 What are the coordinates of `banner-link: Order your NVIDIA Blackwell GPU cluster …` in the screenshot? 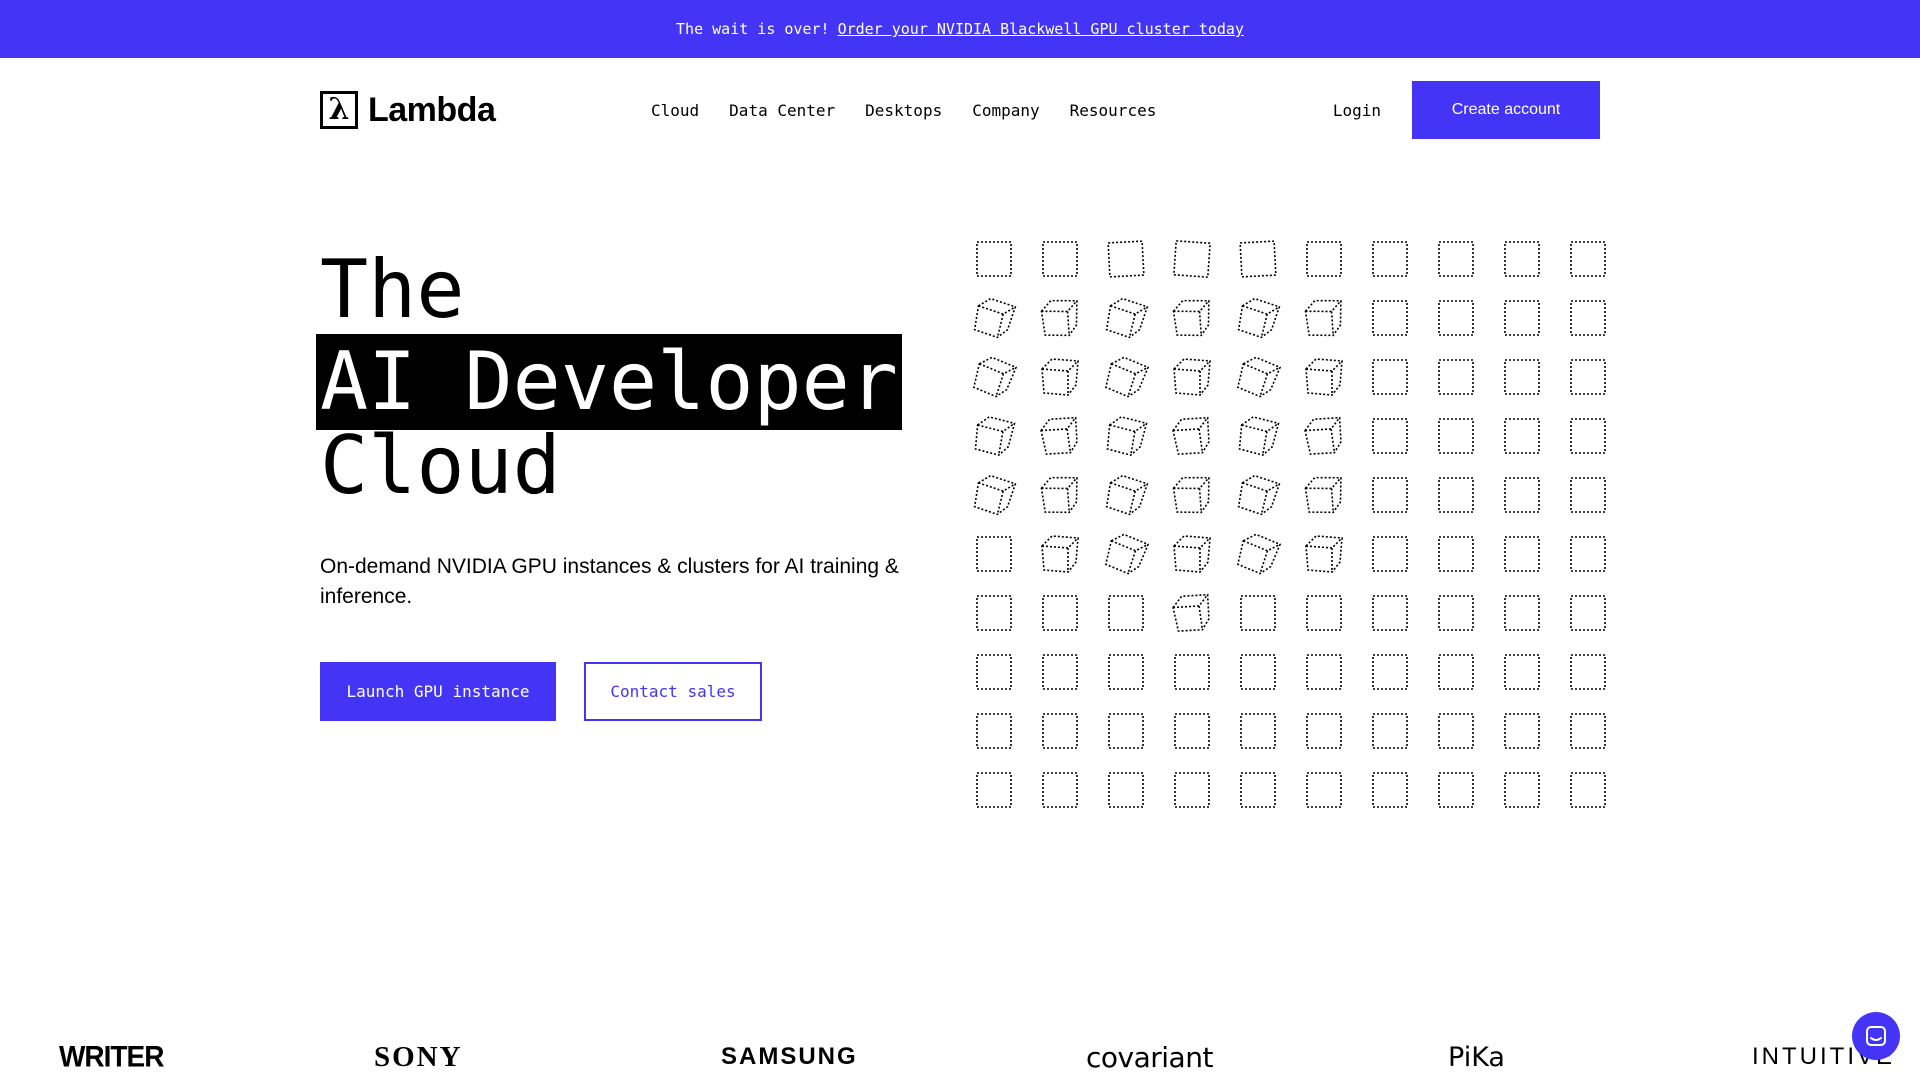 It's located at (1041, 29).